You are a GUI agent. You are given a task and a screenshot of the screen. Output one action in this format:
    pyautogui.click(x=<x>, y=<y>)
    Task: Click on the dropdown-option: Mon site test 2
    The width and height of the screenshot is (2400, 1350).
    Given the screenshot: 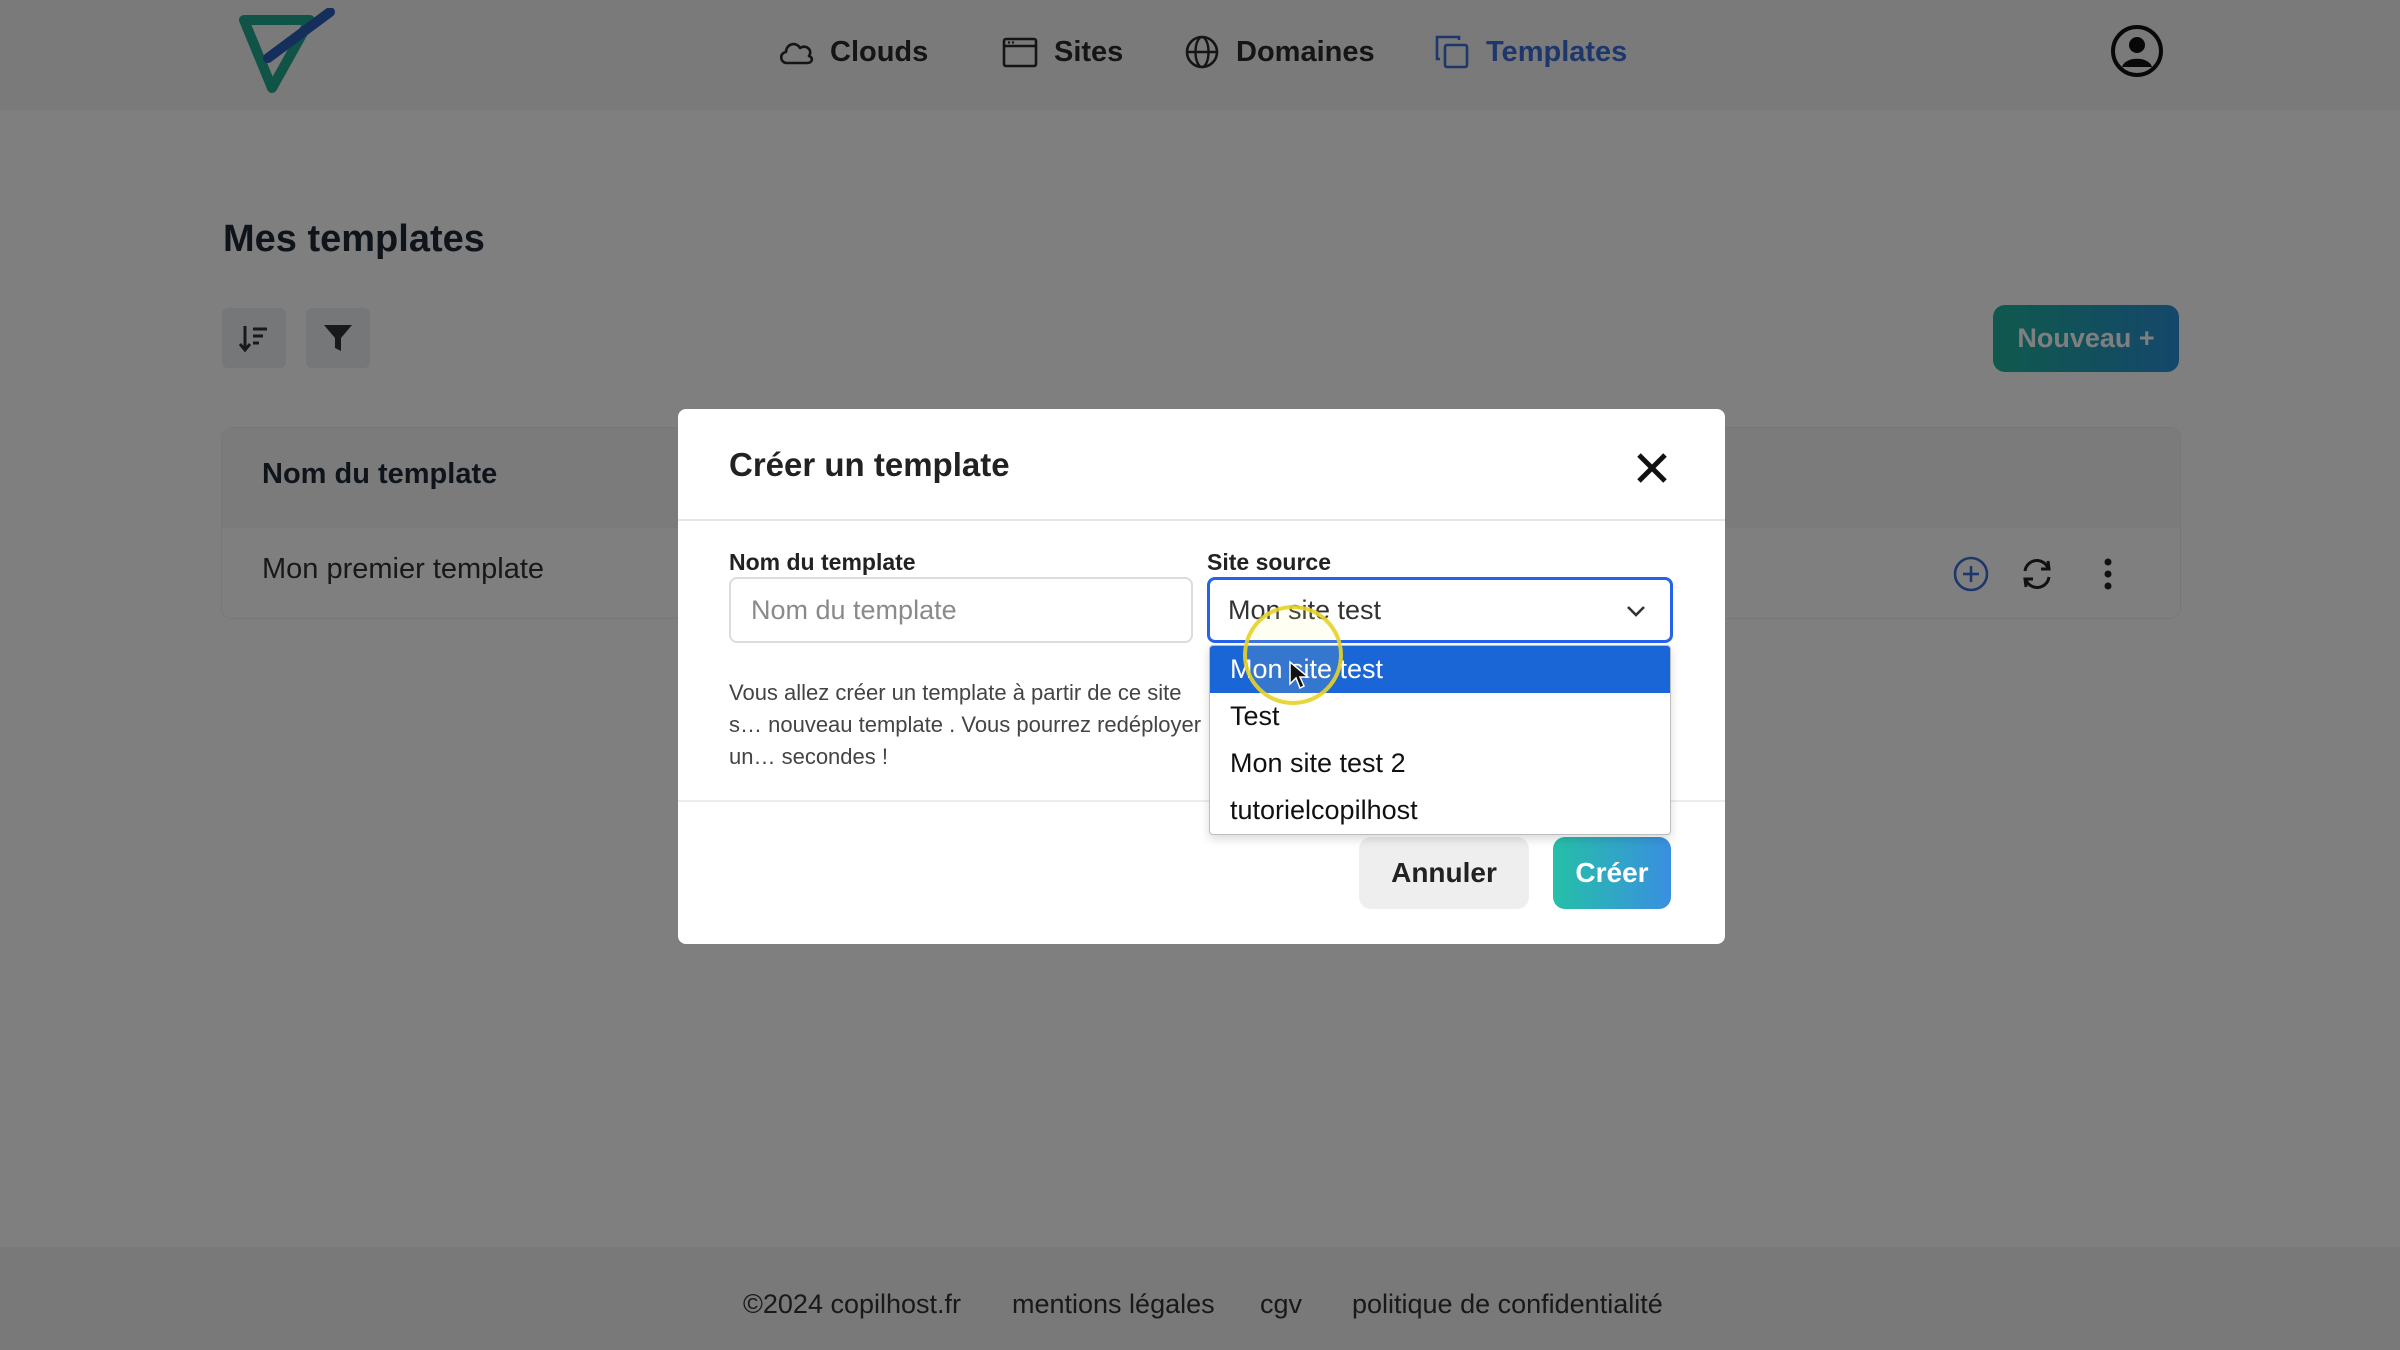 What is the action you would take?
    pyautogui.click(x=1440, y=763)
    